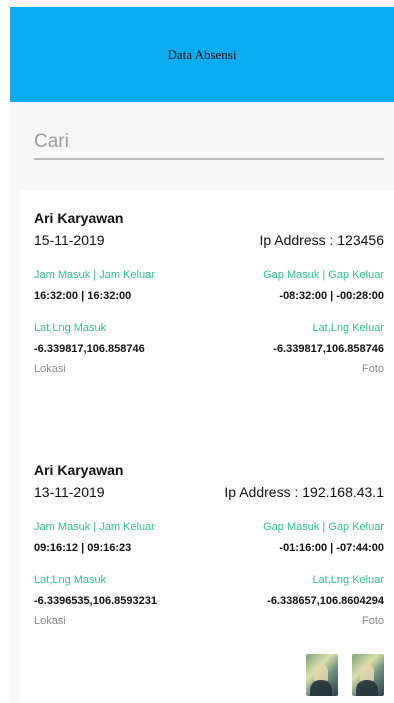 This screenshot has width=394, height=703. What do you see at coordinates (89, 349) in the screenshot?
I see `latlng-masuk-value: -6.339817,106.858746` at bounding box center [89, 349].